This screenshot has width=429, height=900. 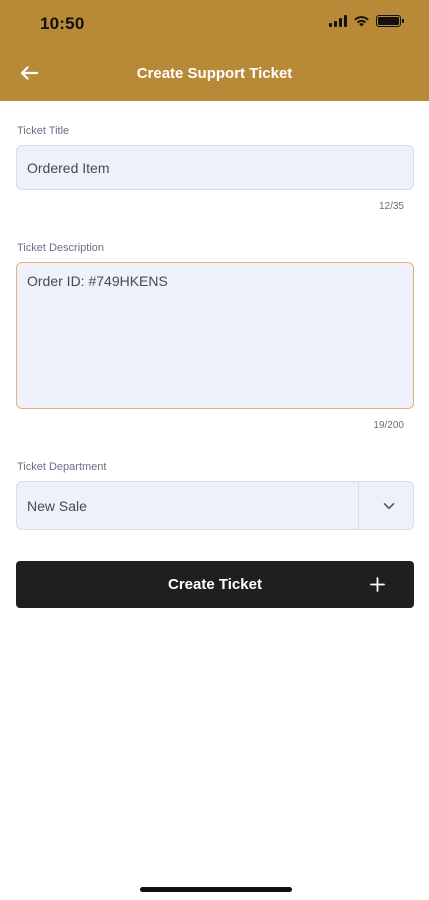 I want to click on ticket-title-label: Ticket Title, so click(x=43, y=131).